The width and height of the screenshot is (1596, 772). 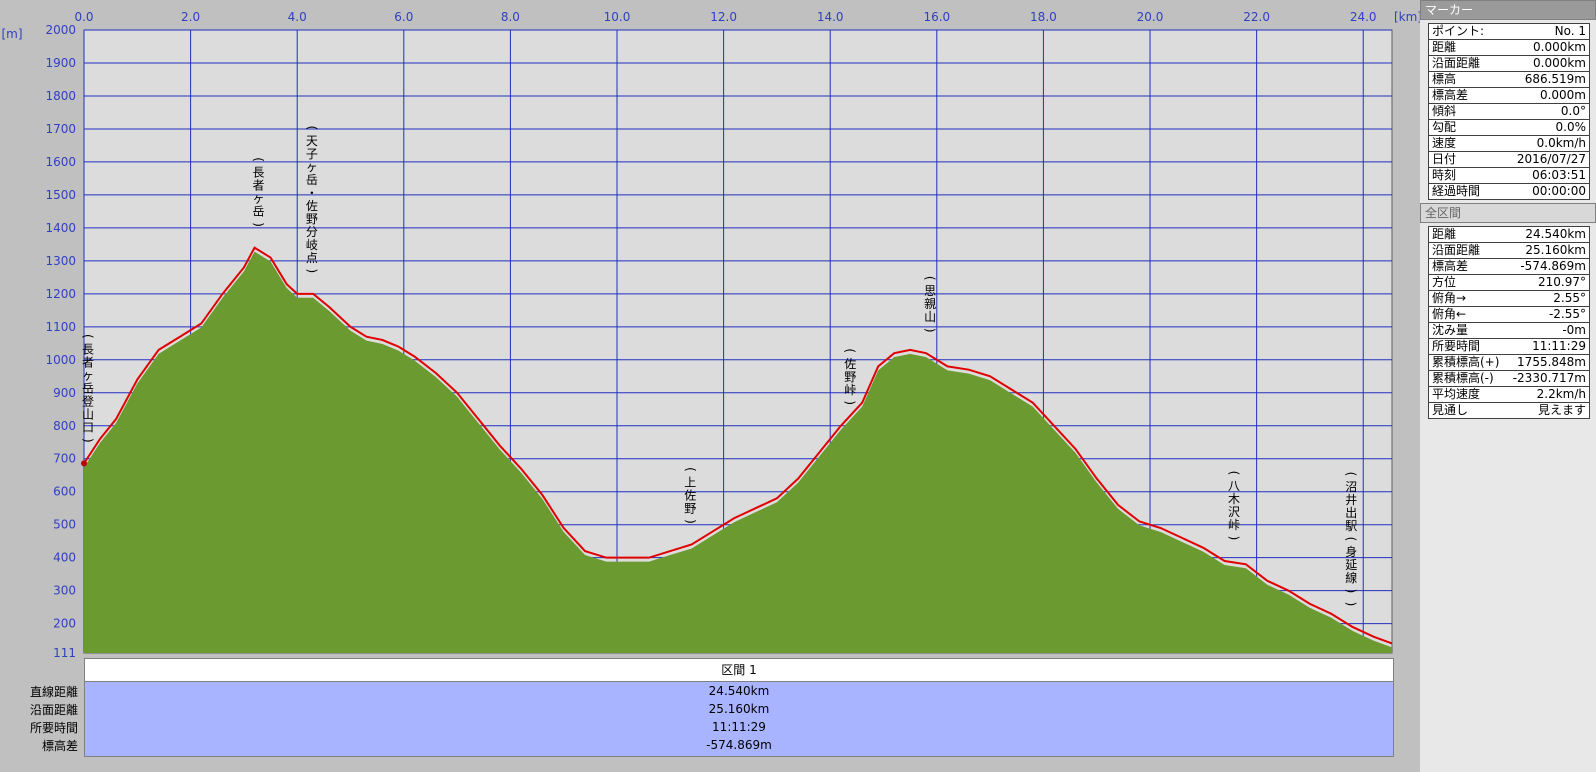 I want to click on svg-text: ヶ, so click(x=88, y=375).